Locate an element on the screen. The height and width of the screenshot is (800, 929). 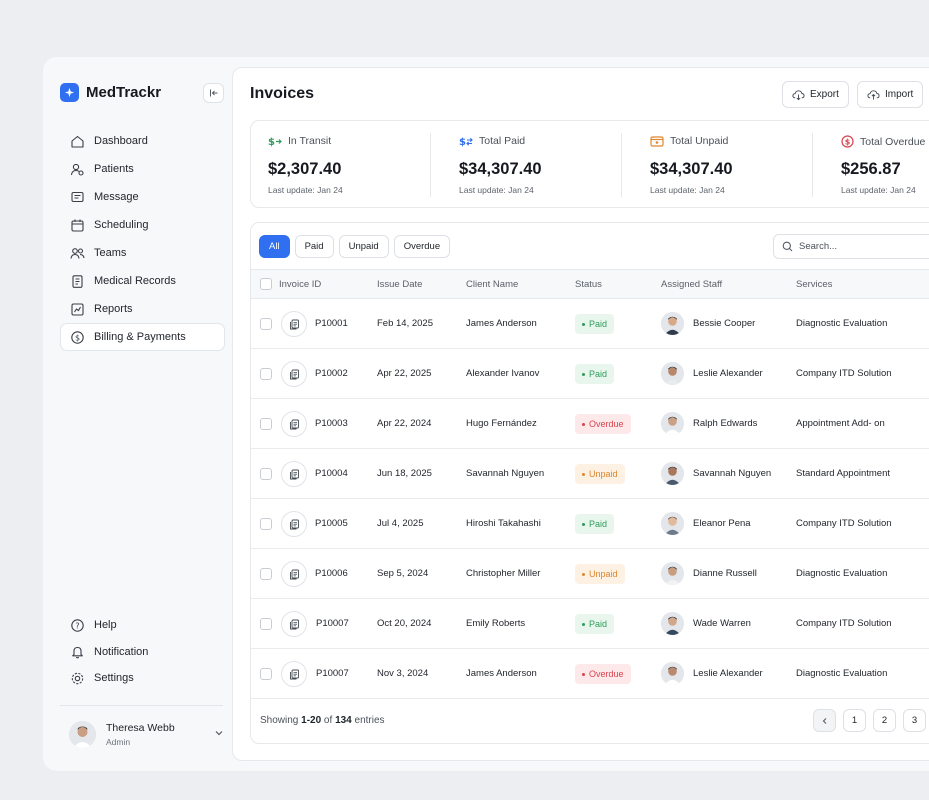
dollar-circle-icon: $ is located at coordinates (847, 141).